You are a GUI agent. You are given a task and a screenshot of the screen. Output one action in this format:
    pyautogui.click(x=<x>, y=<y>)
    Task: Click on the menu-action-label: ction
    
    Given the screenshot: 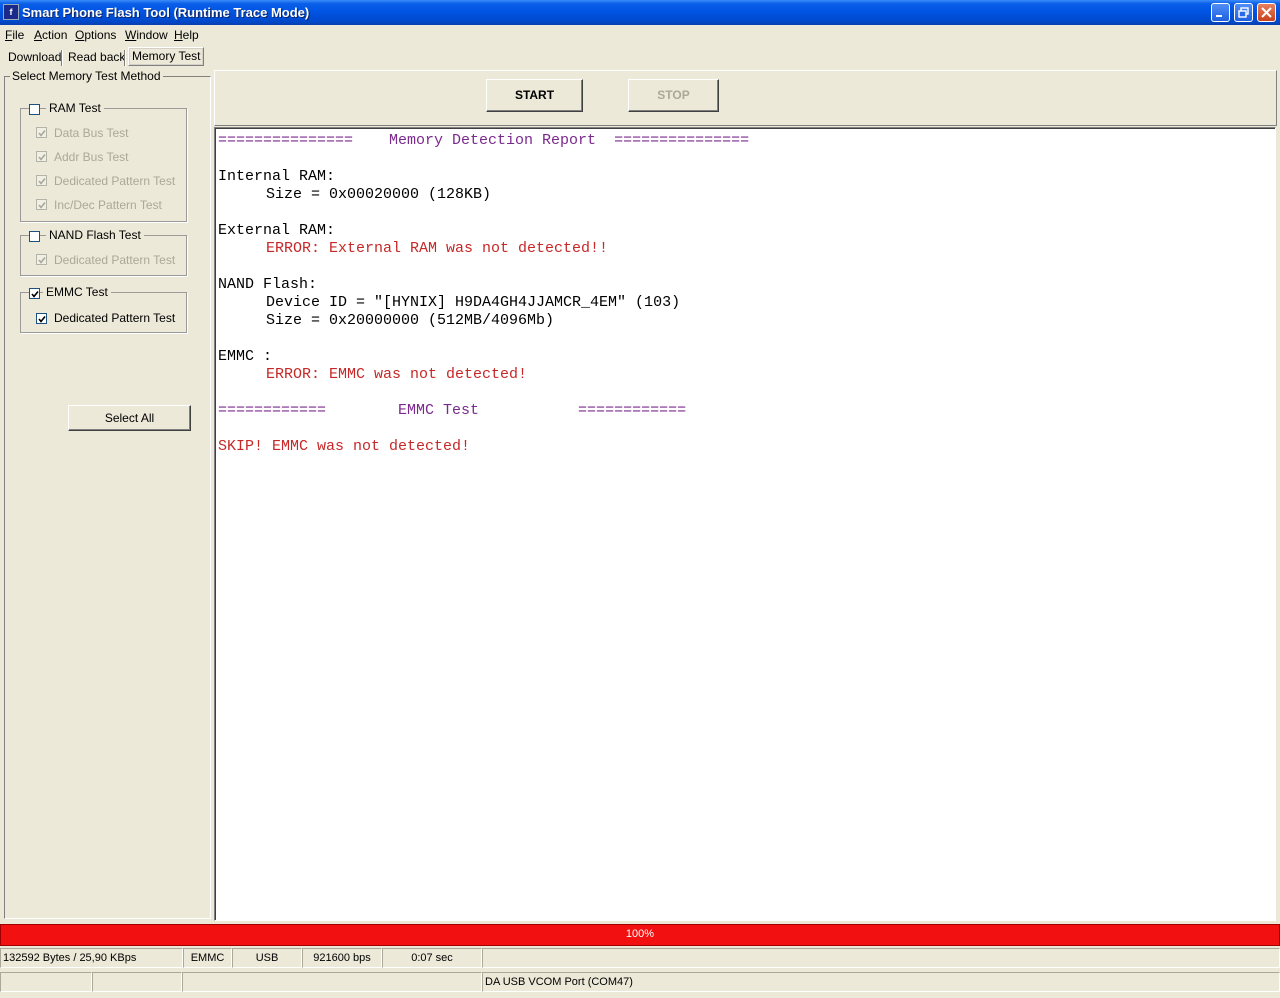 What is the action you would take?
    pyautogui.click(x=55, y=35)
    